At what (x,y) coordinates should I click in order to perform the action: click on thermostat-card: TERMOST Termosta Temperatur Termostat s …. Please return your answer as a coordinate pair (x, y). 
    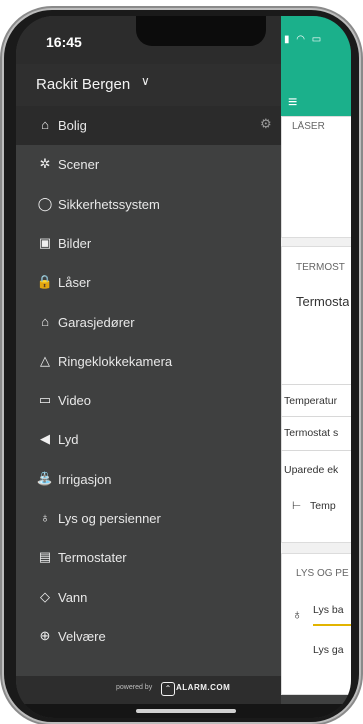
    Looking at the image, I should click on (316, 394).